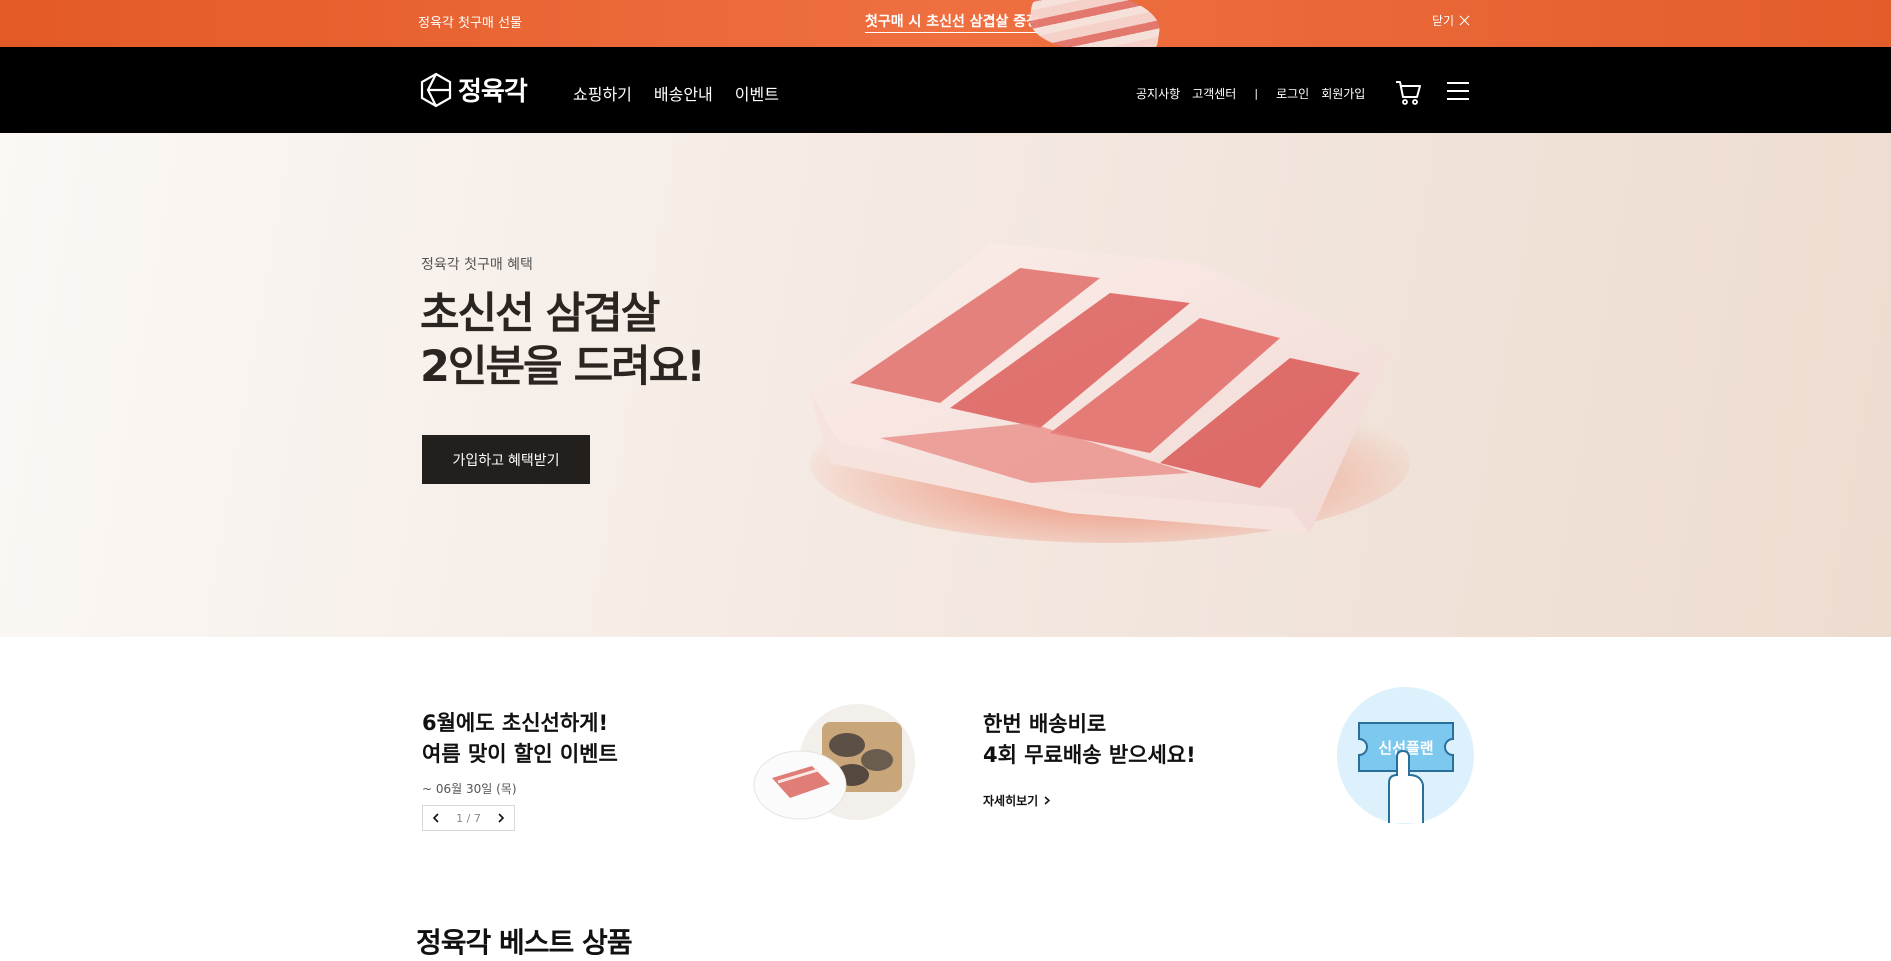 The width and height of the screenshot is (1891, 961). I want to click on pager-prev-button, so click(436, 818).